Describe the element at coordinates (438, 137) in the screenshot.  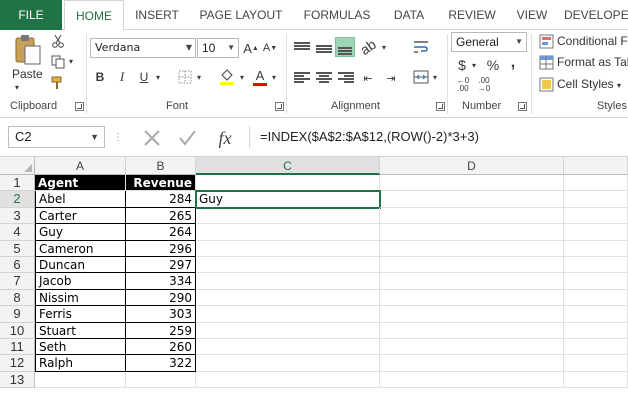
I see `formula-input: =INDEX($A$2:$A$12,(ROW()-2)*3+3)` at that location.